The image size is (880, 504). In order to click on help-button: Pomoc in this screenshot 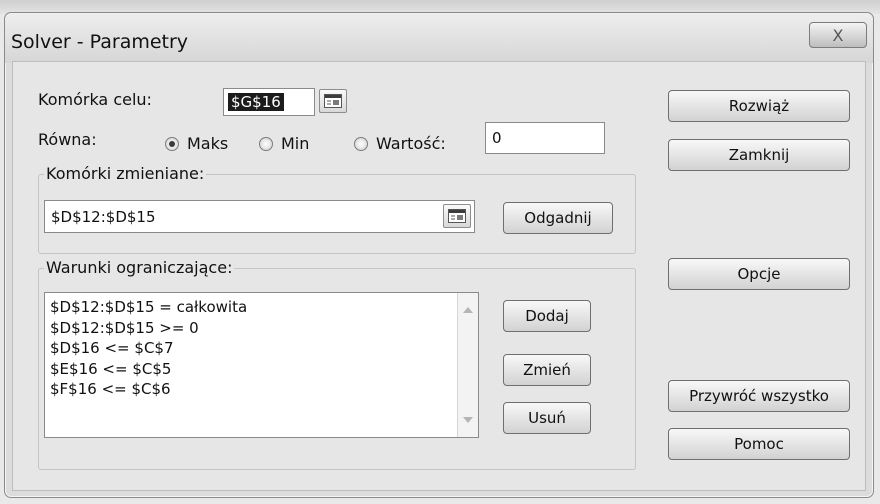, I will do `click(759, 444)`.